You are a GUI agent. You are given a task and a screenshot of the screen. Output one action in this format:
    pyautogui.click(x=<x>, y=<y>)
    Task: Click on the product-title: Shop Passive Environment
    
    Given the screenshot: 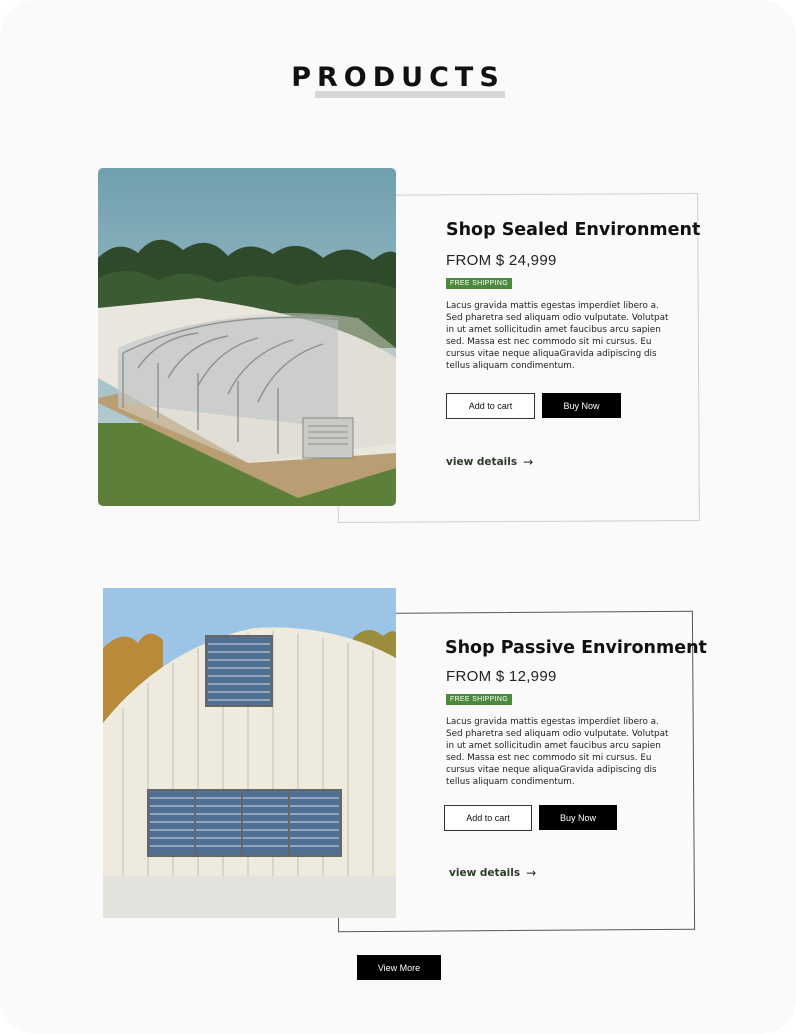 What is the action you would take?
    pyautogui.click(x=576, y=648)
    